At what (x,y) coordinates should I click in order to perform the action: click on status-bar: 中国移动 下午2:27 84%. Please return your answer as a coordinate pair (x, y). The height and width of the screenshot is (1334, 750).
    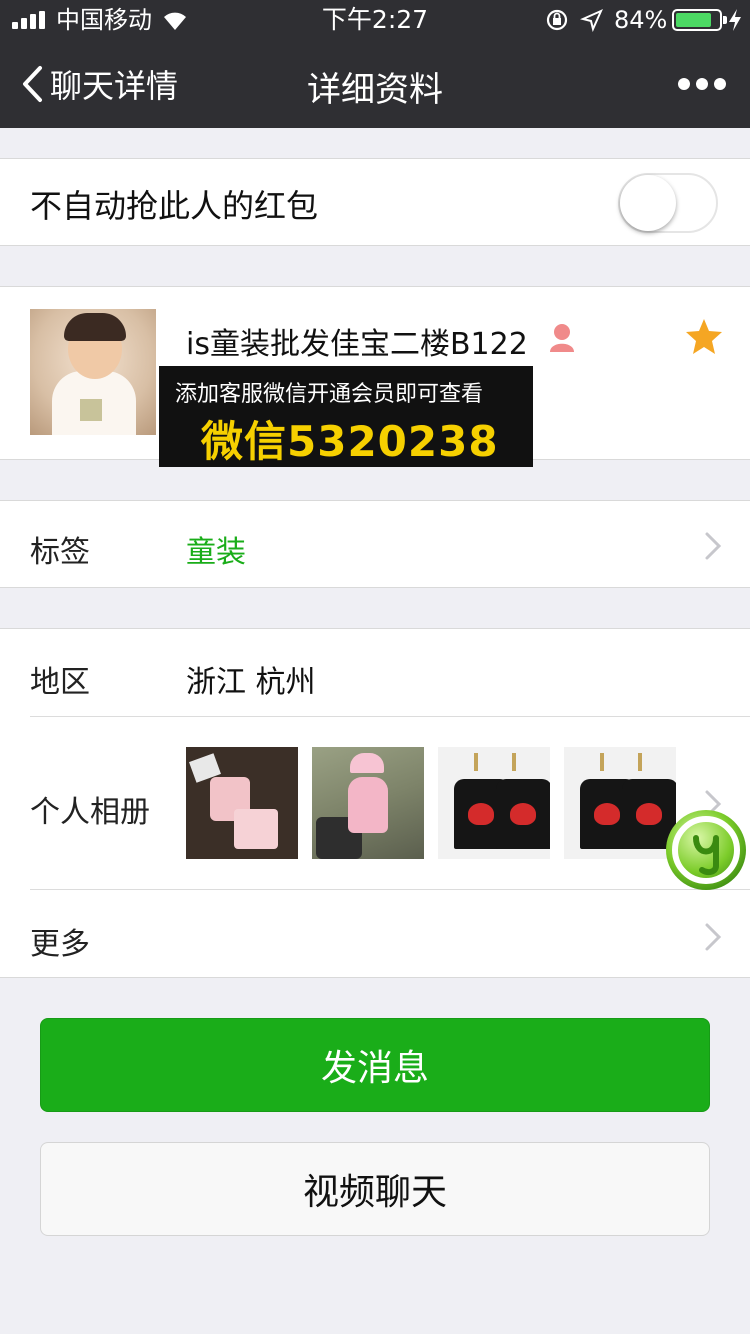
    Looking at the image, I should click on (375, 20).